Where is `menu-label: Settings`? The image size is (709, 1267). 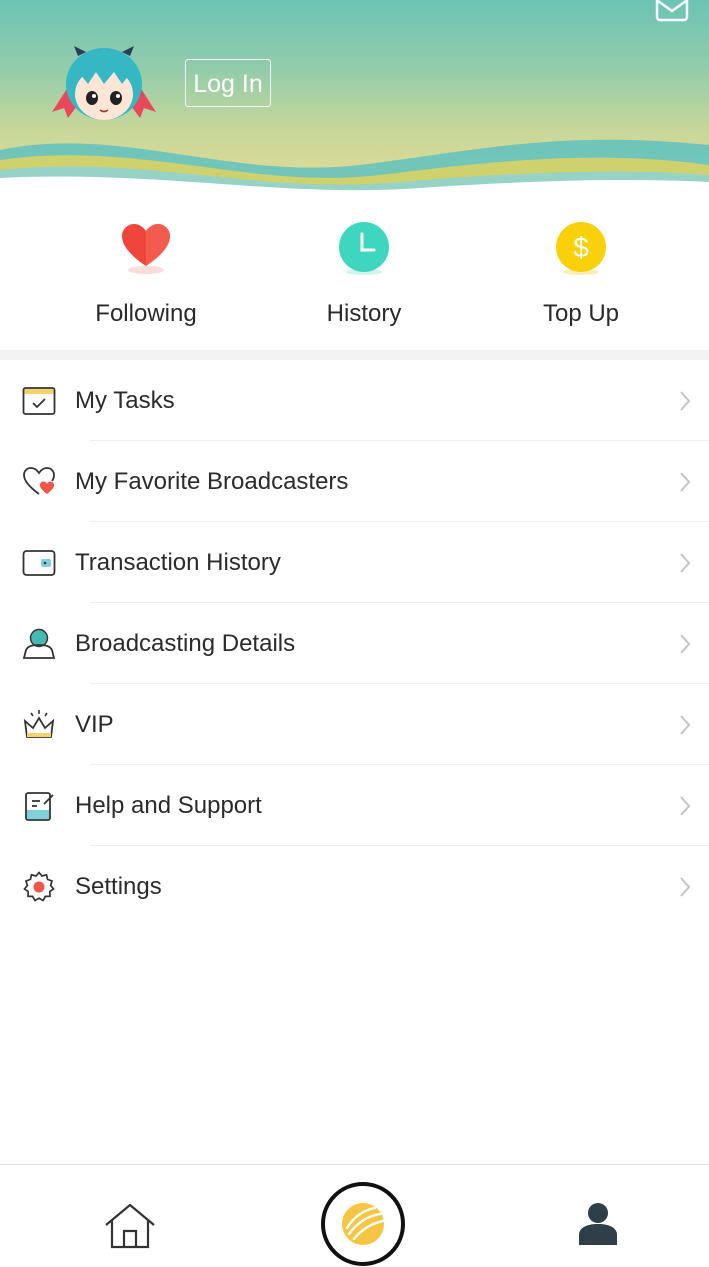
menu-label: Settings is located at coordinates (118, 886).